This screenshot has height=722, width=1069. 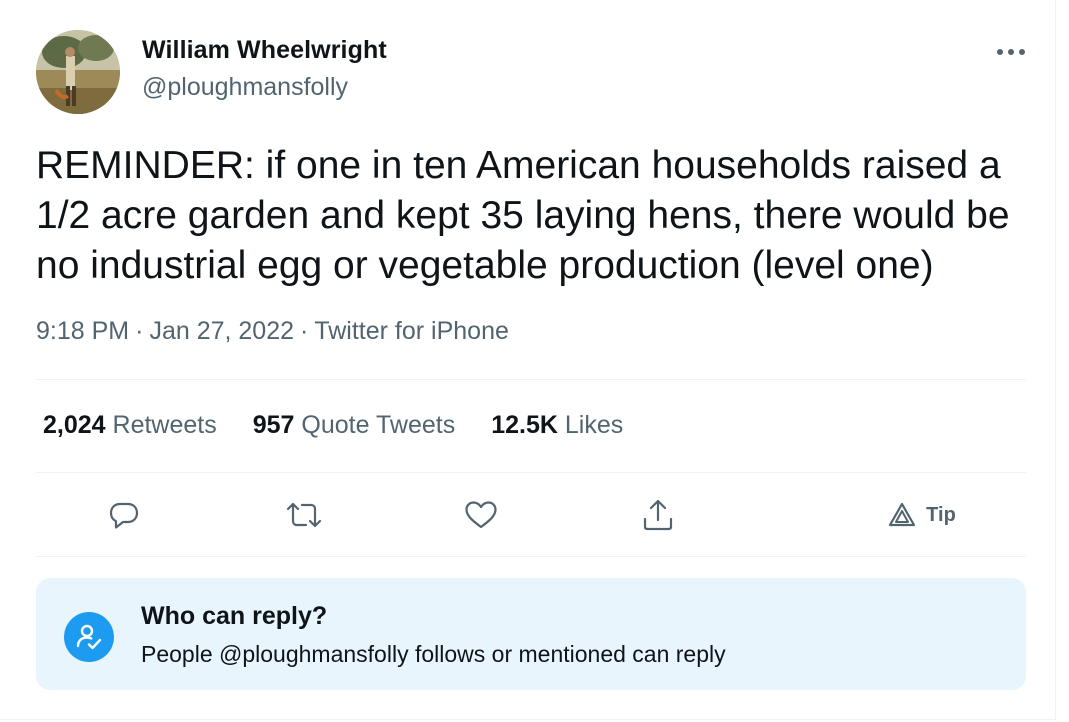 What do you see at coordinates (74, 425) in the screenshot?
I see `retweets-count: 2,024` at bounding box center [74, 425].